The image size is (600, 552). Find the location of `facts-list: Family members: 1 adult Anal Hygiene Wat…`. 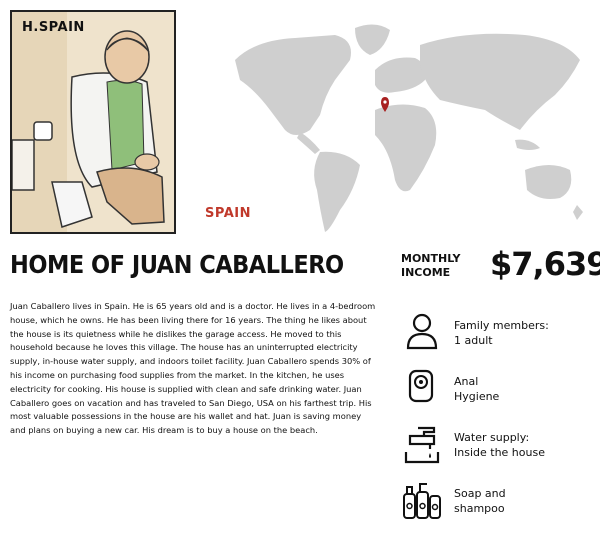

facts-list: Family members: 1 adult Anal Hygiene Wat… is located at coordinates (497, 422).